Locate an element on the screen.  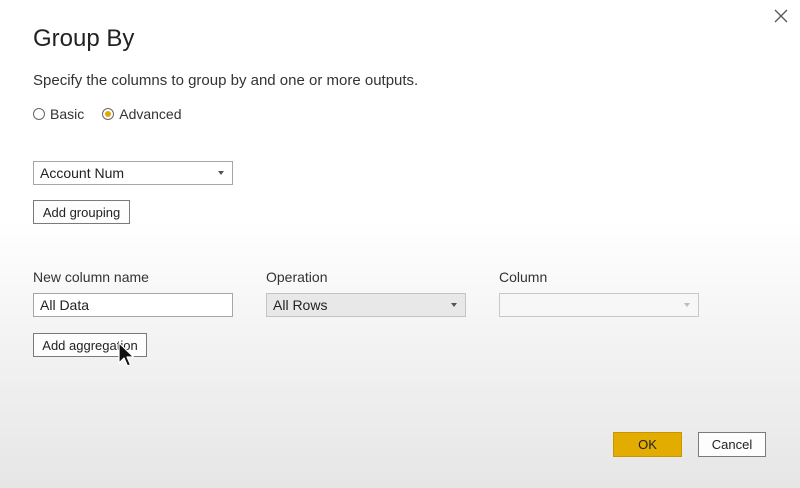
radio-advanced-circle is located at coordinates (108, 114).